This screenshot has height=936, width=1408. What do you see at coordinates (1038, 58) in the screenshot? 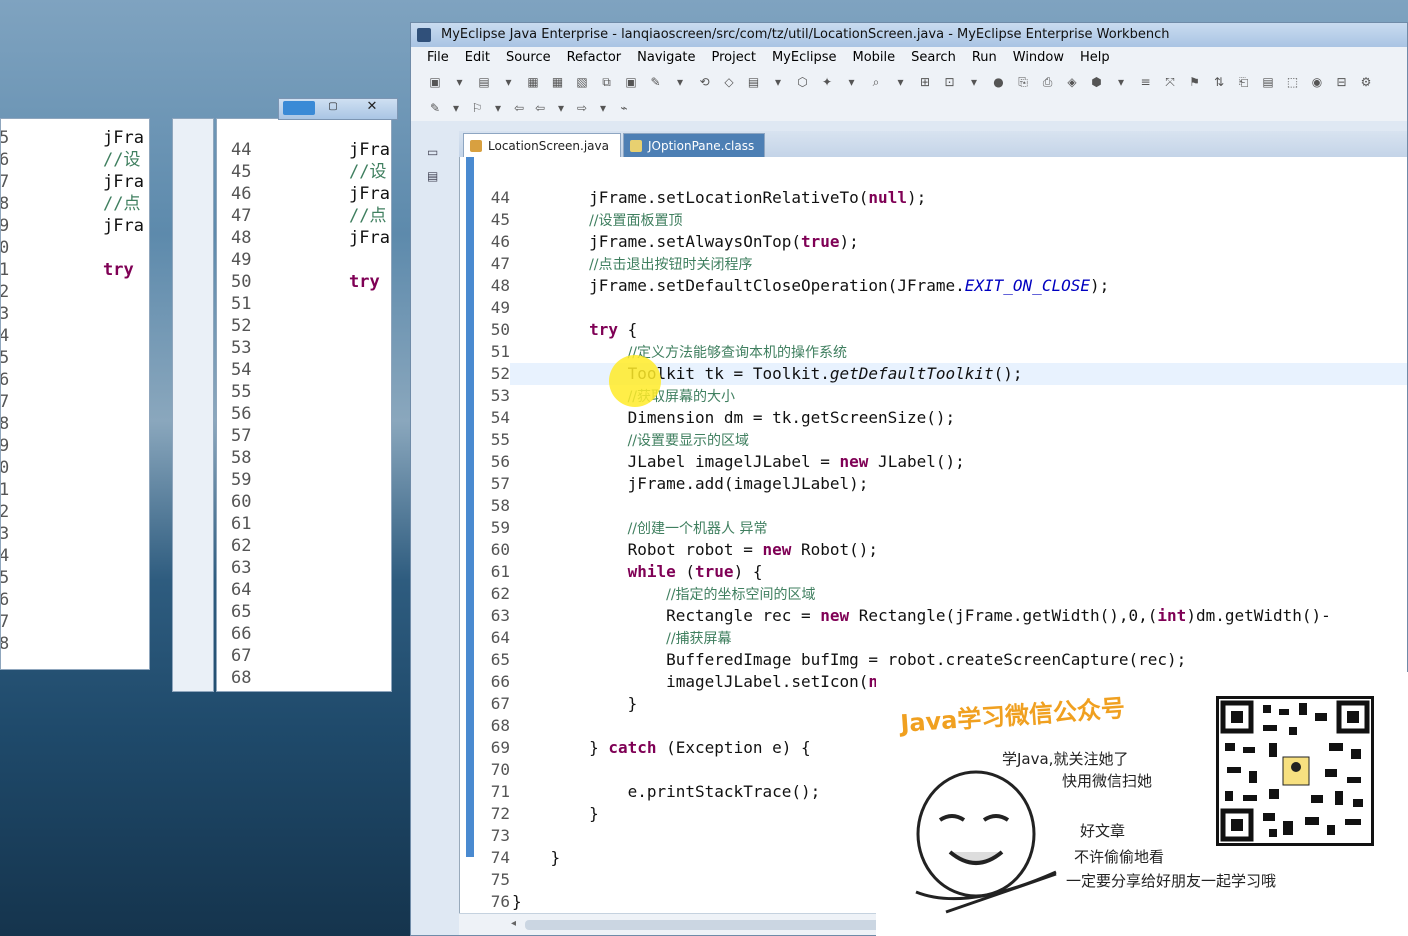
I see `menu-window: Window` at bounding box center [1038, 58].